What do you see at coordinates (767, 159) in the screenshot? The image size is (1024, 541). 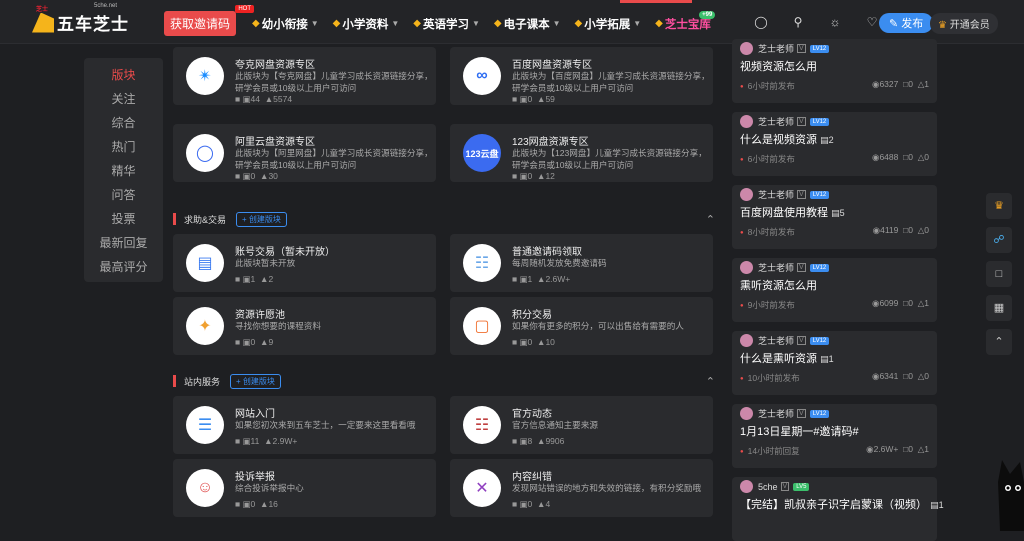 I see `post-time: 6小时前发布` at bounding box center [767, 159].